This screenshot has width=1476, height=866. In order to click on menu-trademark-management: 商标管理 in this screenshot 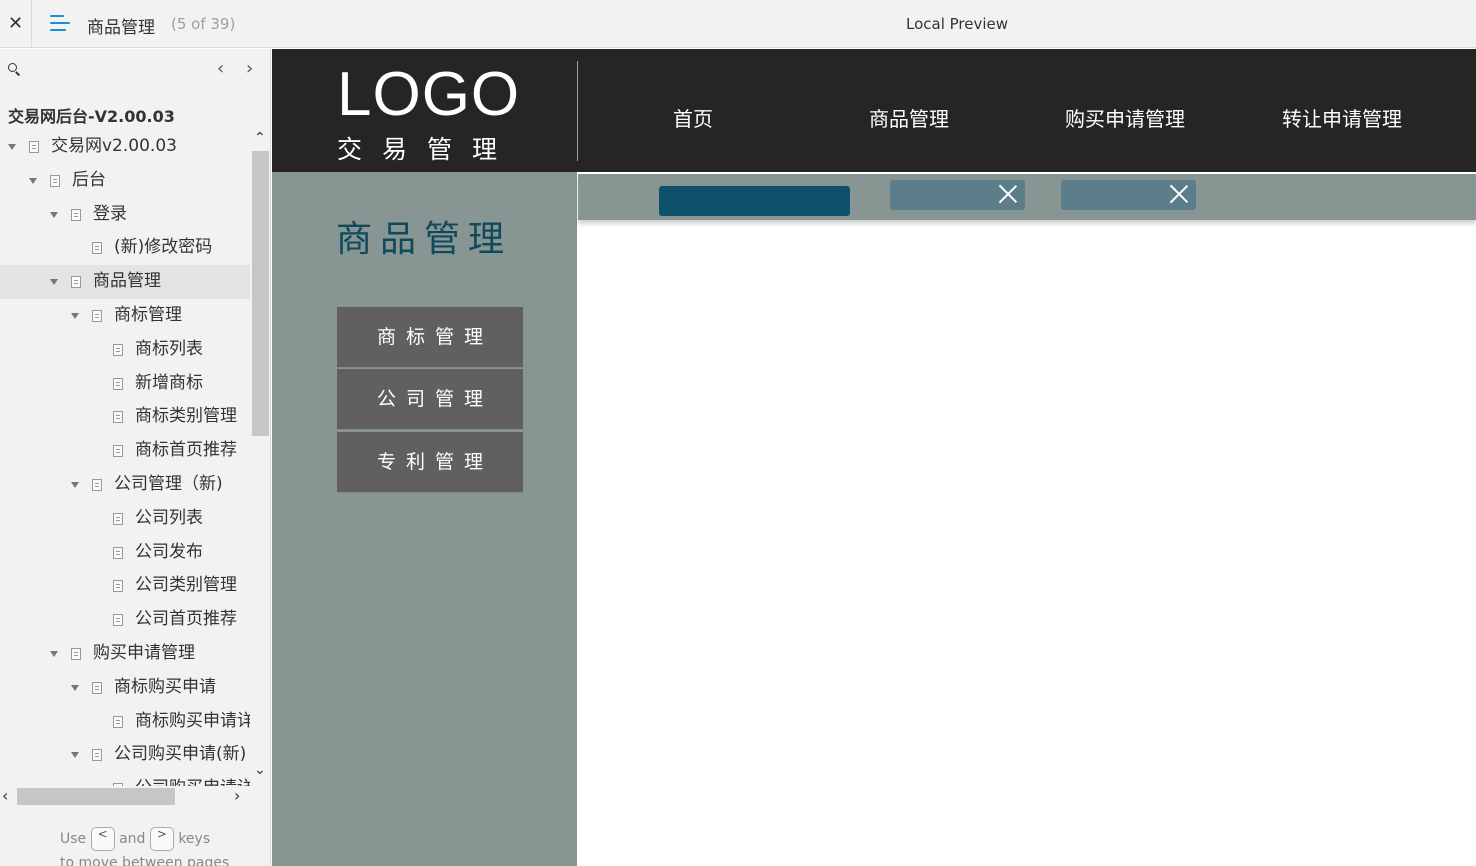, I will do `click(430, 337)`.